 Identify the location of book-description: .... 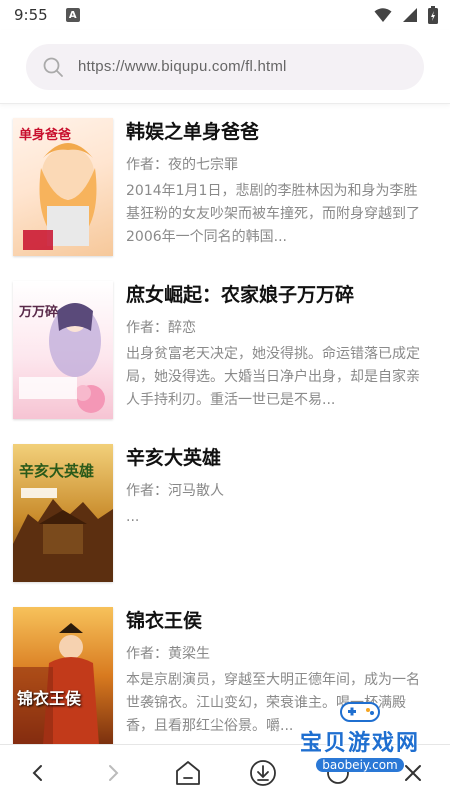
(133, 517).